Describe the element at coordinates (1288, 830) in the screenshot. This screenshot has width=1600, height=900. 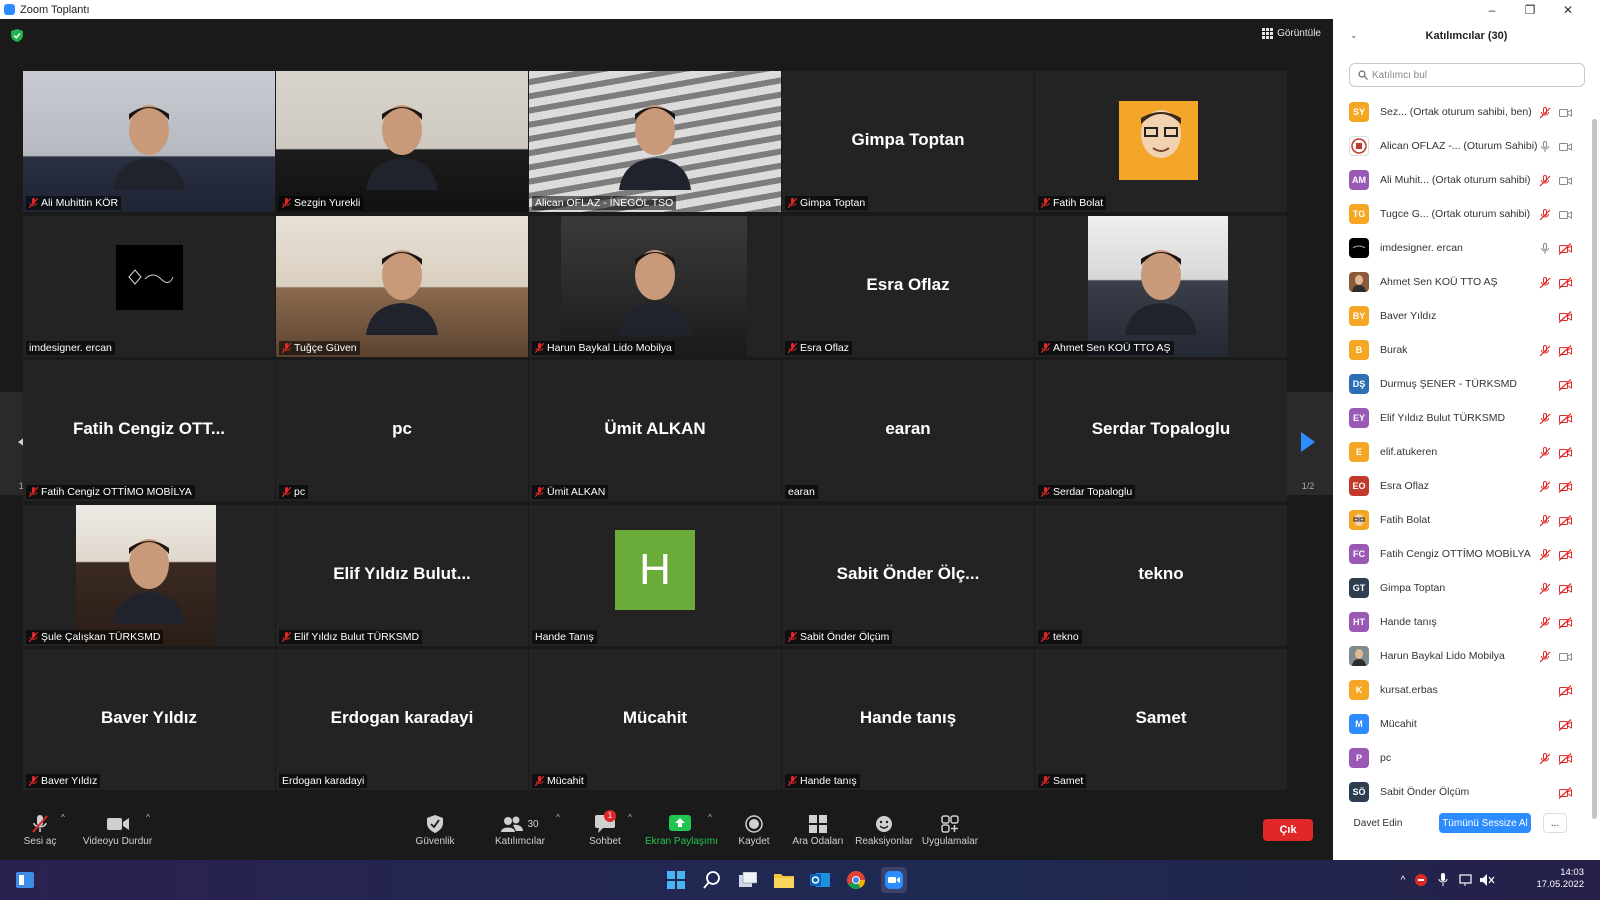
I see `leave-button: Çık` at that location.